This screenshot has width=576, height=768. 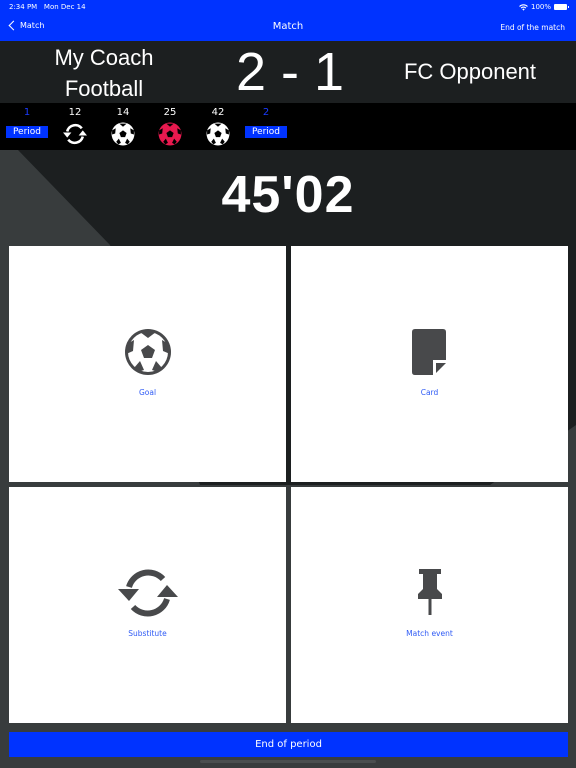 I want to click on match-event-button: Match event, so click(x=429, y=605).